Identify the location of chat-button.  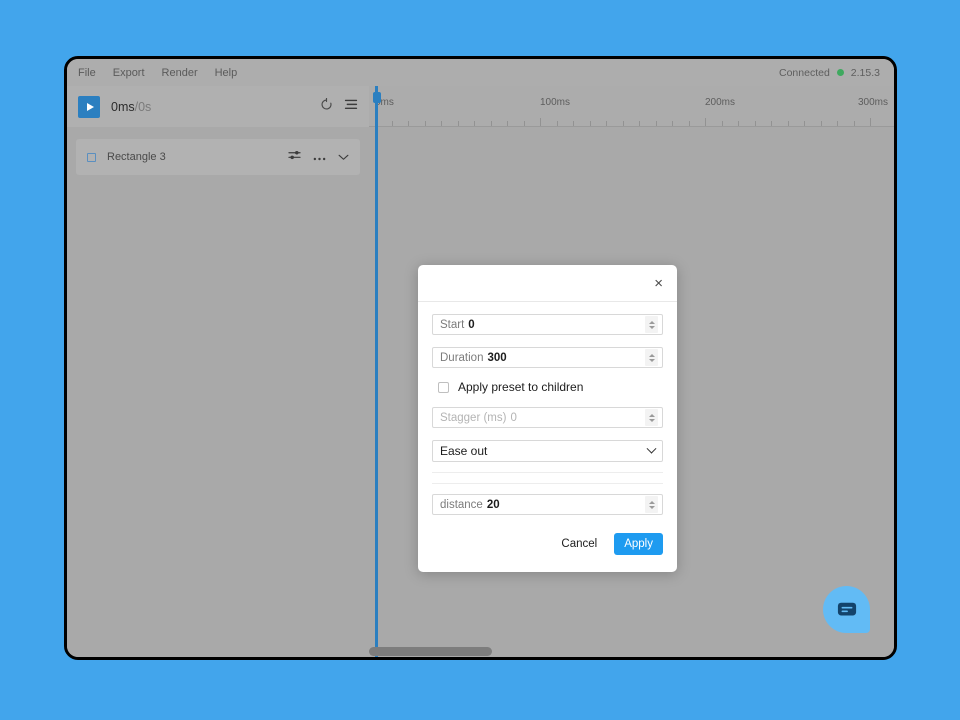
(846, 609).